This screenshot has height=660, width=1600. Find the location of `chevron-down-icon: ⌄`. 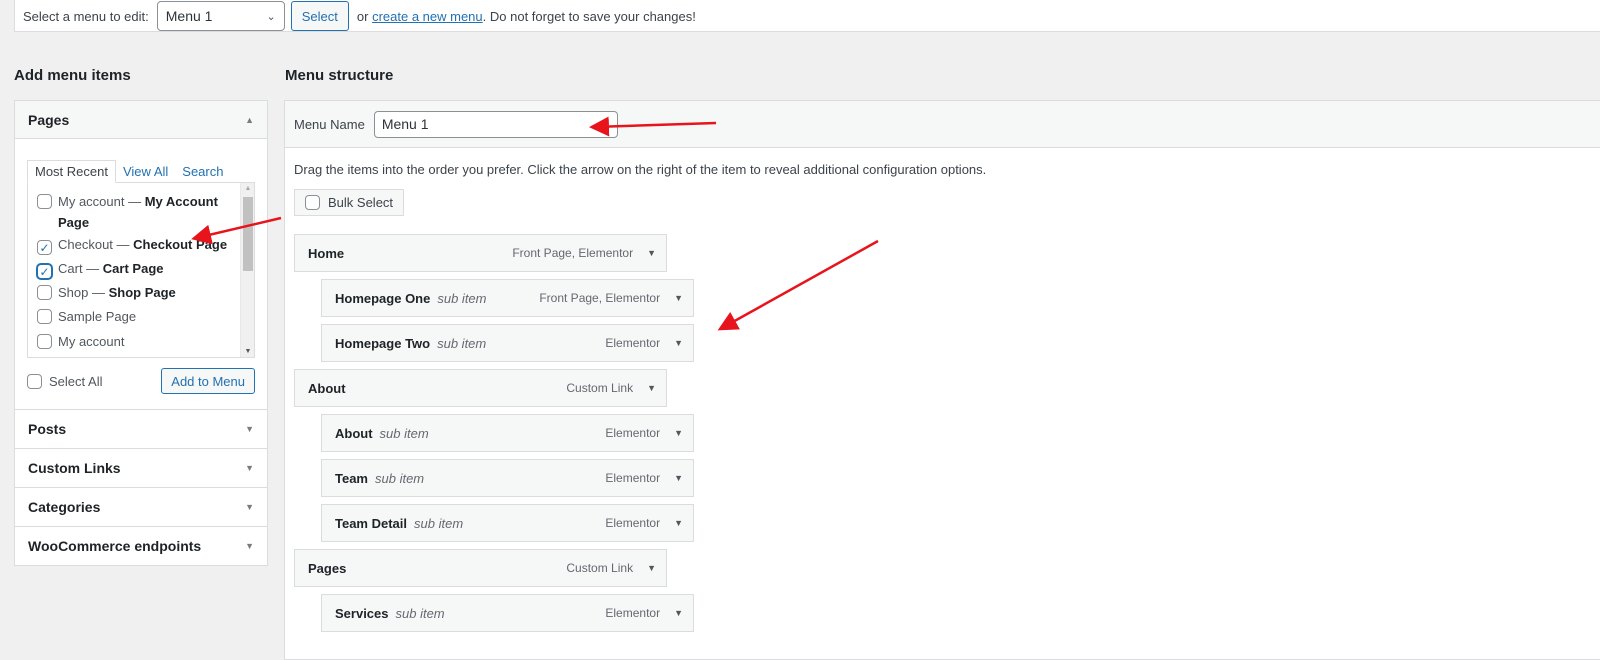

chevron-down-icon: ⌄ is located at coordinates (271, 16).